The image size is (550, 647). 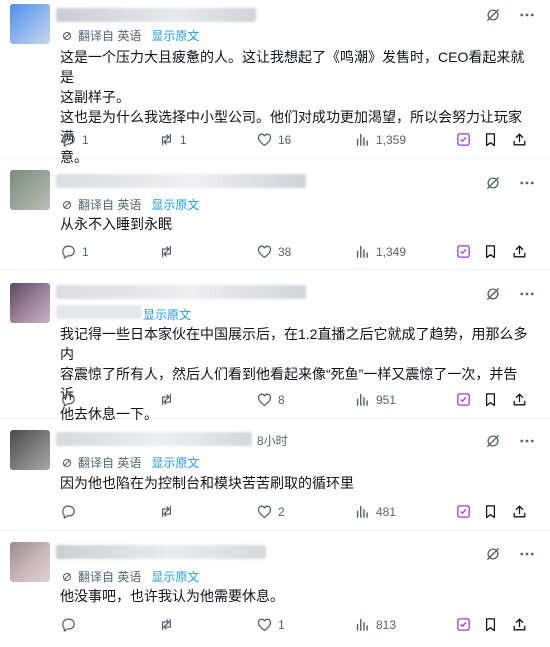 What do you see at coordinates (375, 624) in the screenshot?
I see `views-button: 813` at bounding box center [375, 624].